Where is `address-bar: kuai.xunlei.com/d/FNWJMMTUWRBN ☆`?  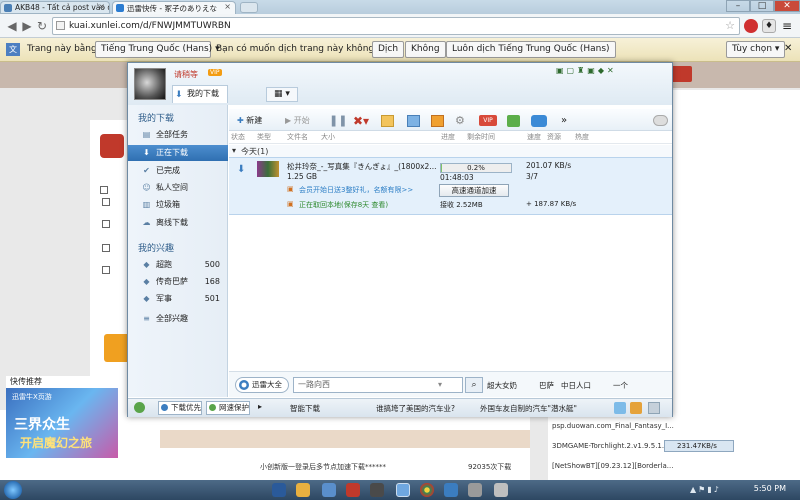 address-bar: kuai.xunlei.com/d/FNWJMMTUWRBN ☆ is located at coordinates (396, 26).